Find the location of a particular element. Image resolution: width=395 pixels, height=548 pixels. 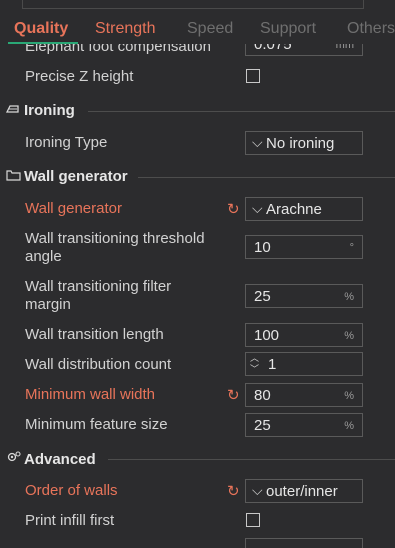

tab-strength: Strength is located at coordinates (125, 29).